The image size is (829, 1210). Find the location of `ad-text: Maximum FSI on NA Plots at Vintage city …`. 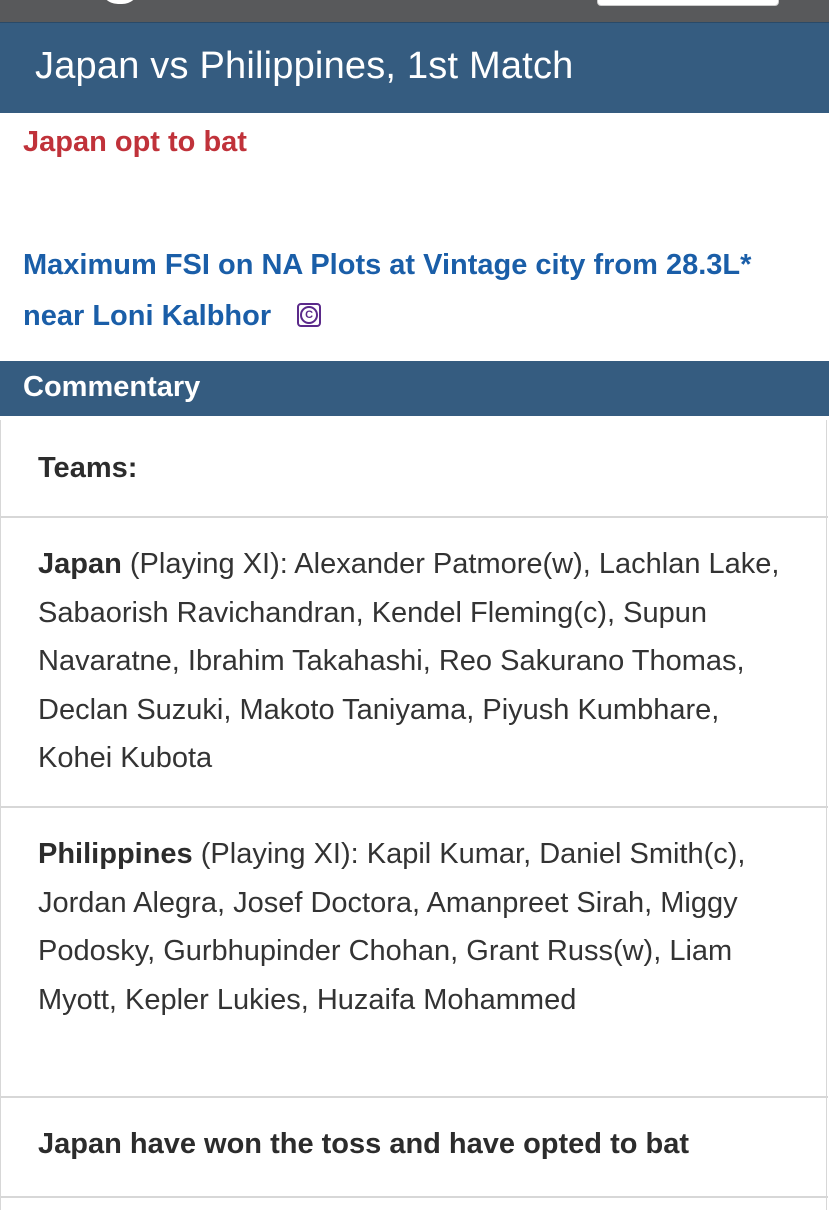

ad-text: Maximum FSI on NA Plots at Vintage city … is located at coordinates (387, 290).